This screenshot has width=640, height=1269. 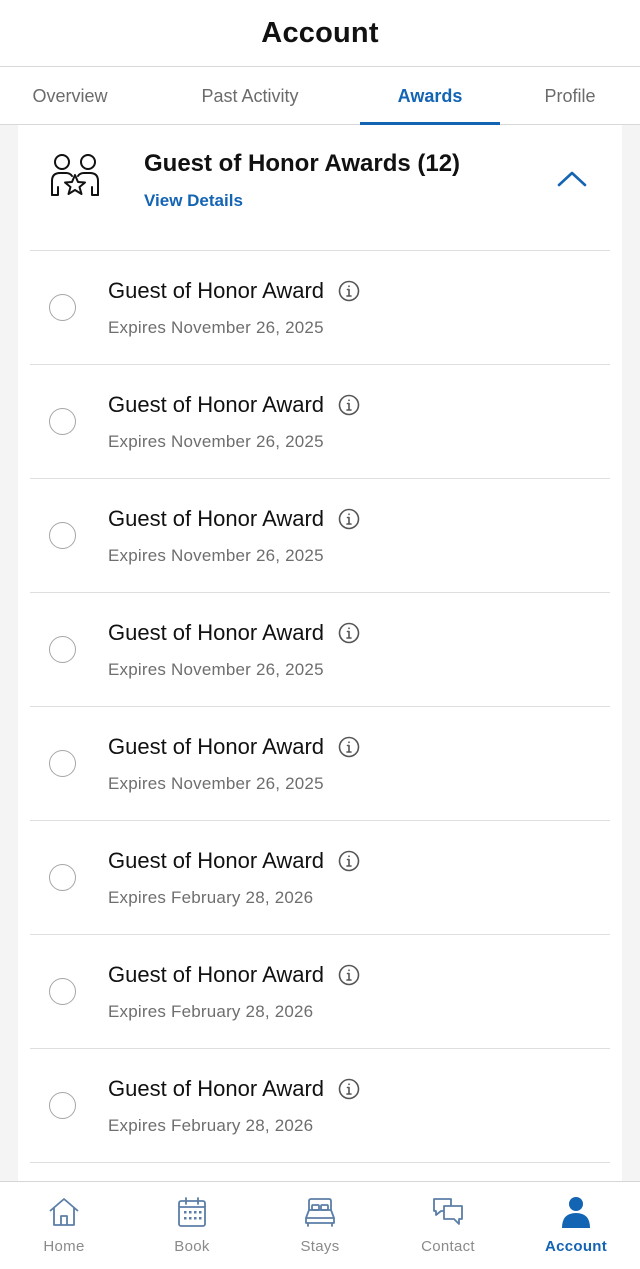 What do you see at coordinates (320, 187) in the screenshot?
I see `award-group-header: Guest of Honor Awards (12) View Details` at bounding box center [320, 187].